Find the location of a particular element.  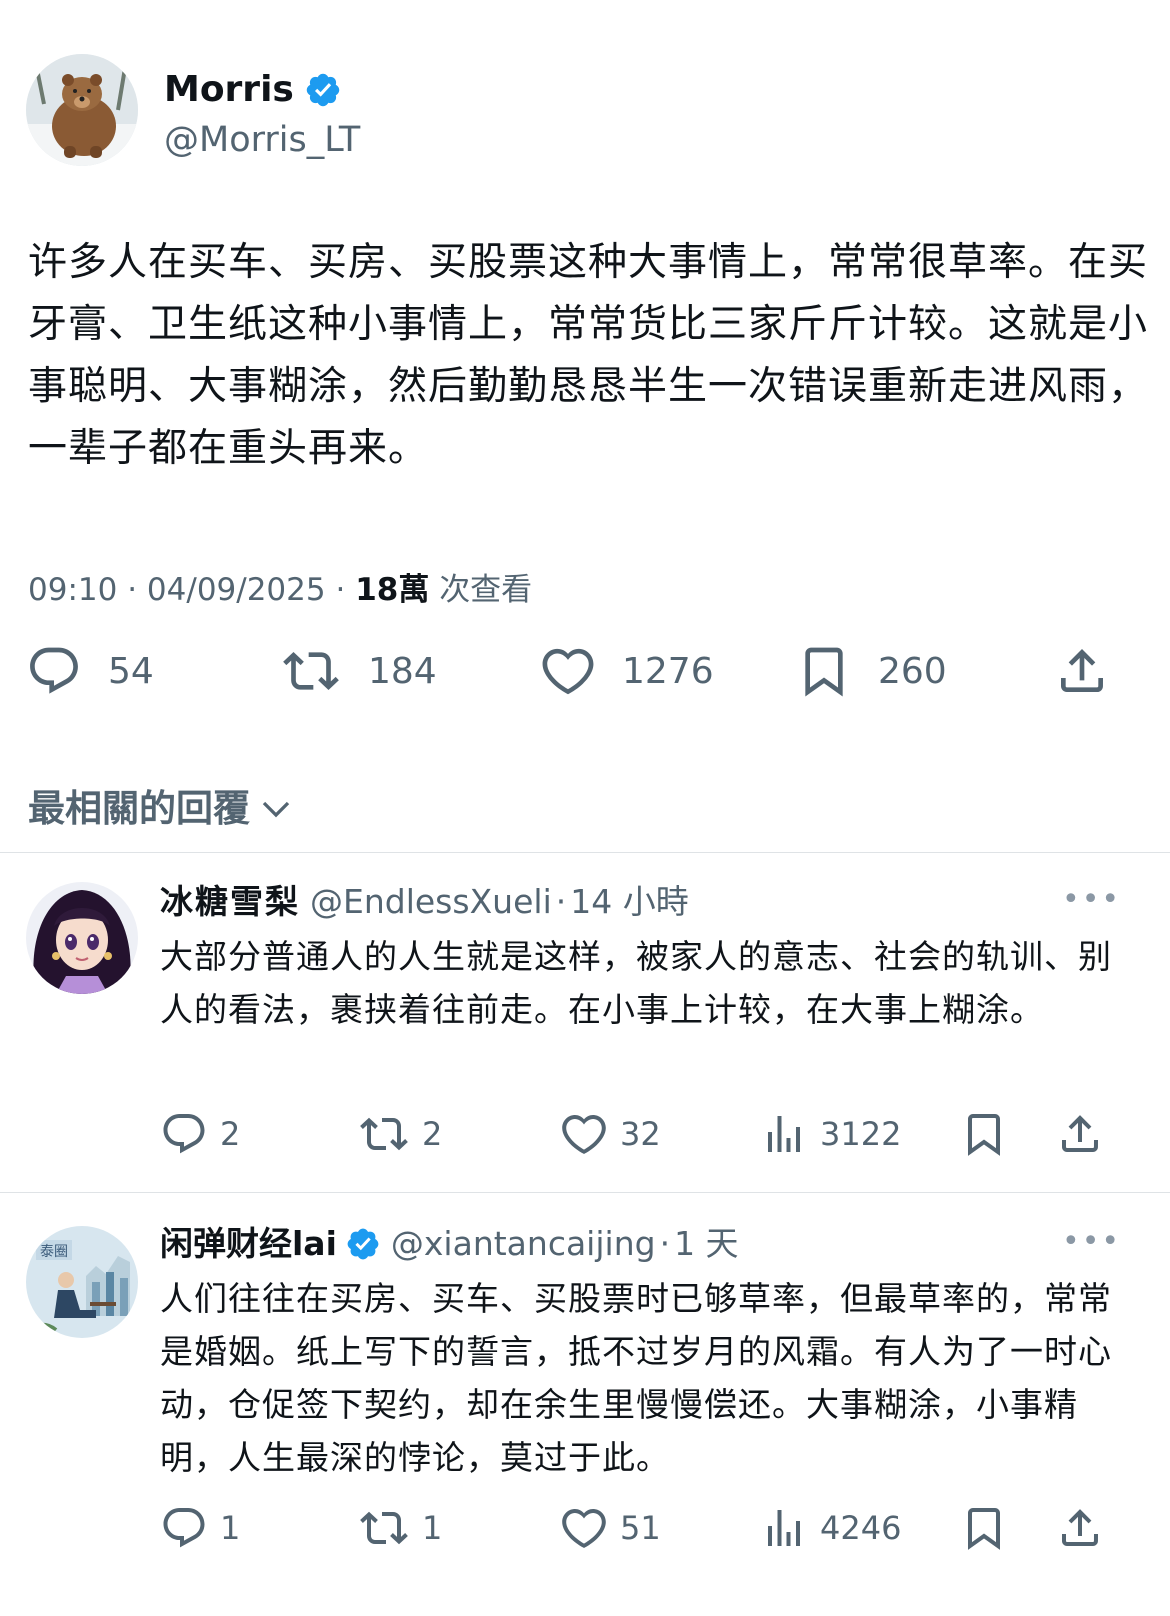

views-count: 18萬 is located at coordinates (392, 590).